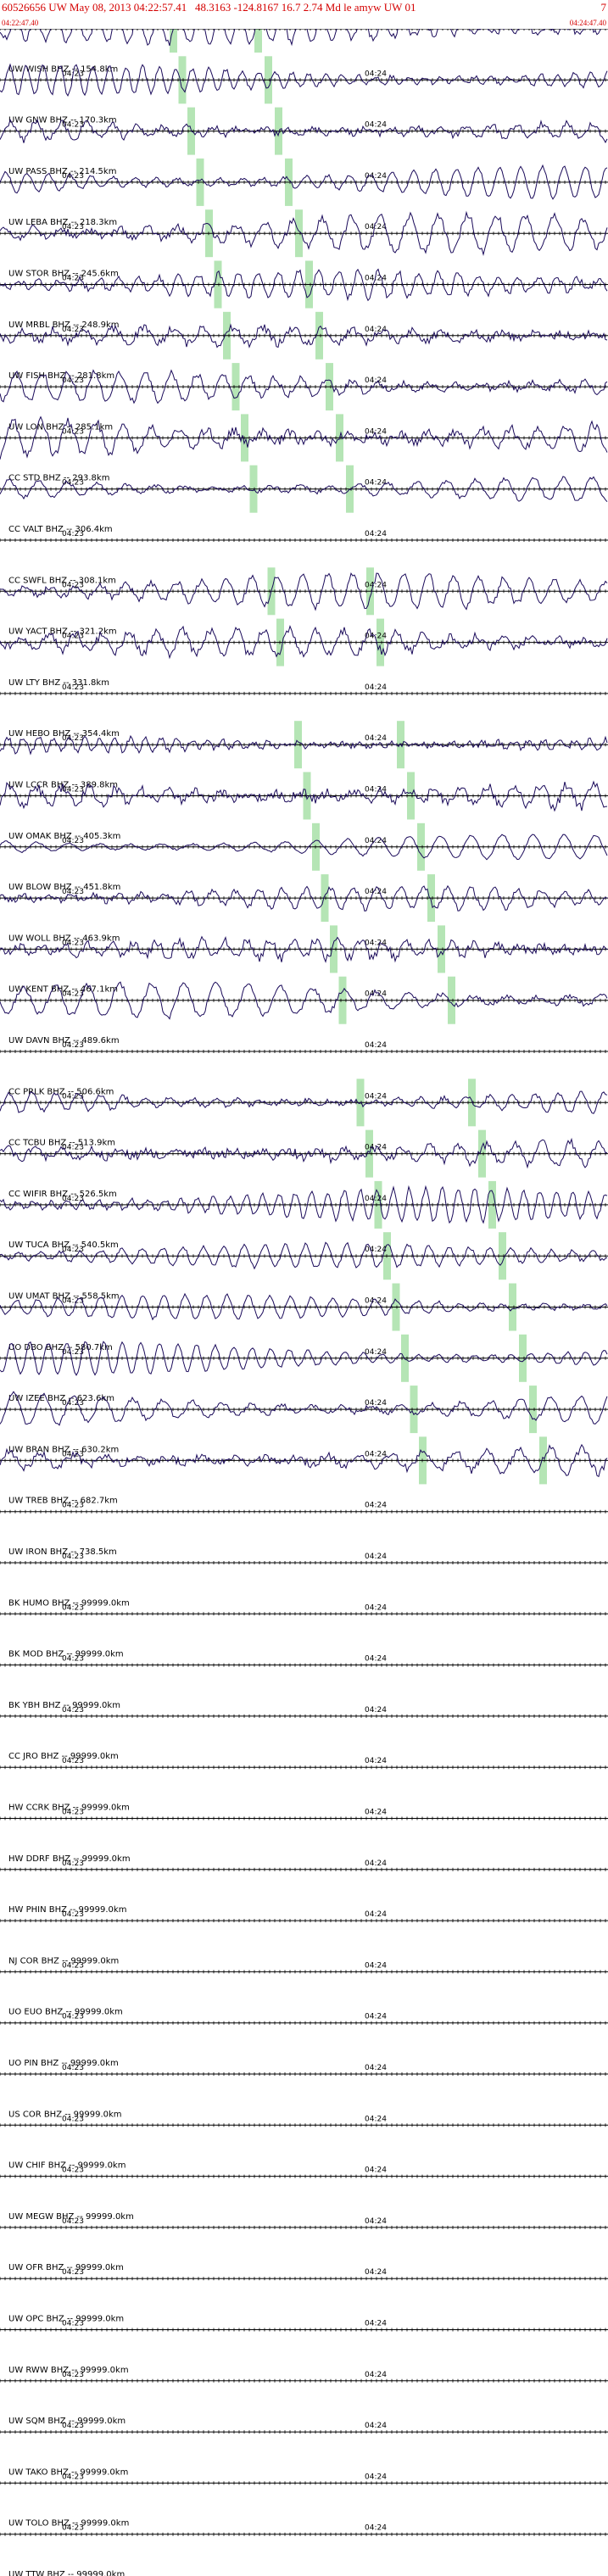 Image resolution: width=608 pixels, height=2576 pixels. Describe the element at coordinates (60, 529) in the screenshot. I see `station-label: CC VALT BHZ -- 306.4km` at that location.